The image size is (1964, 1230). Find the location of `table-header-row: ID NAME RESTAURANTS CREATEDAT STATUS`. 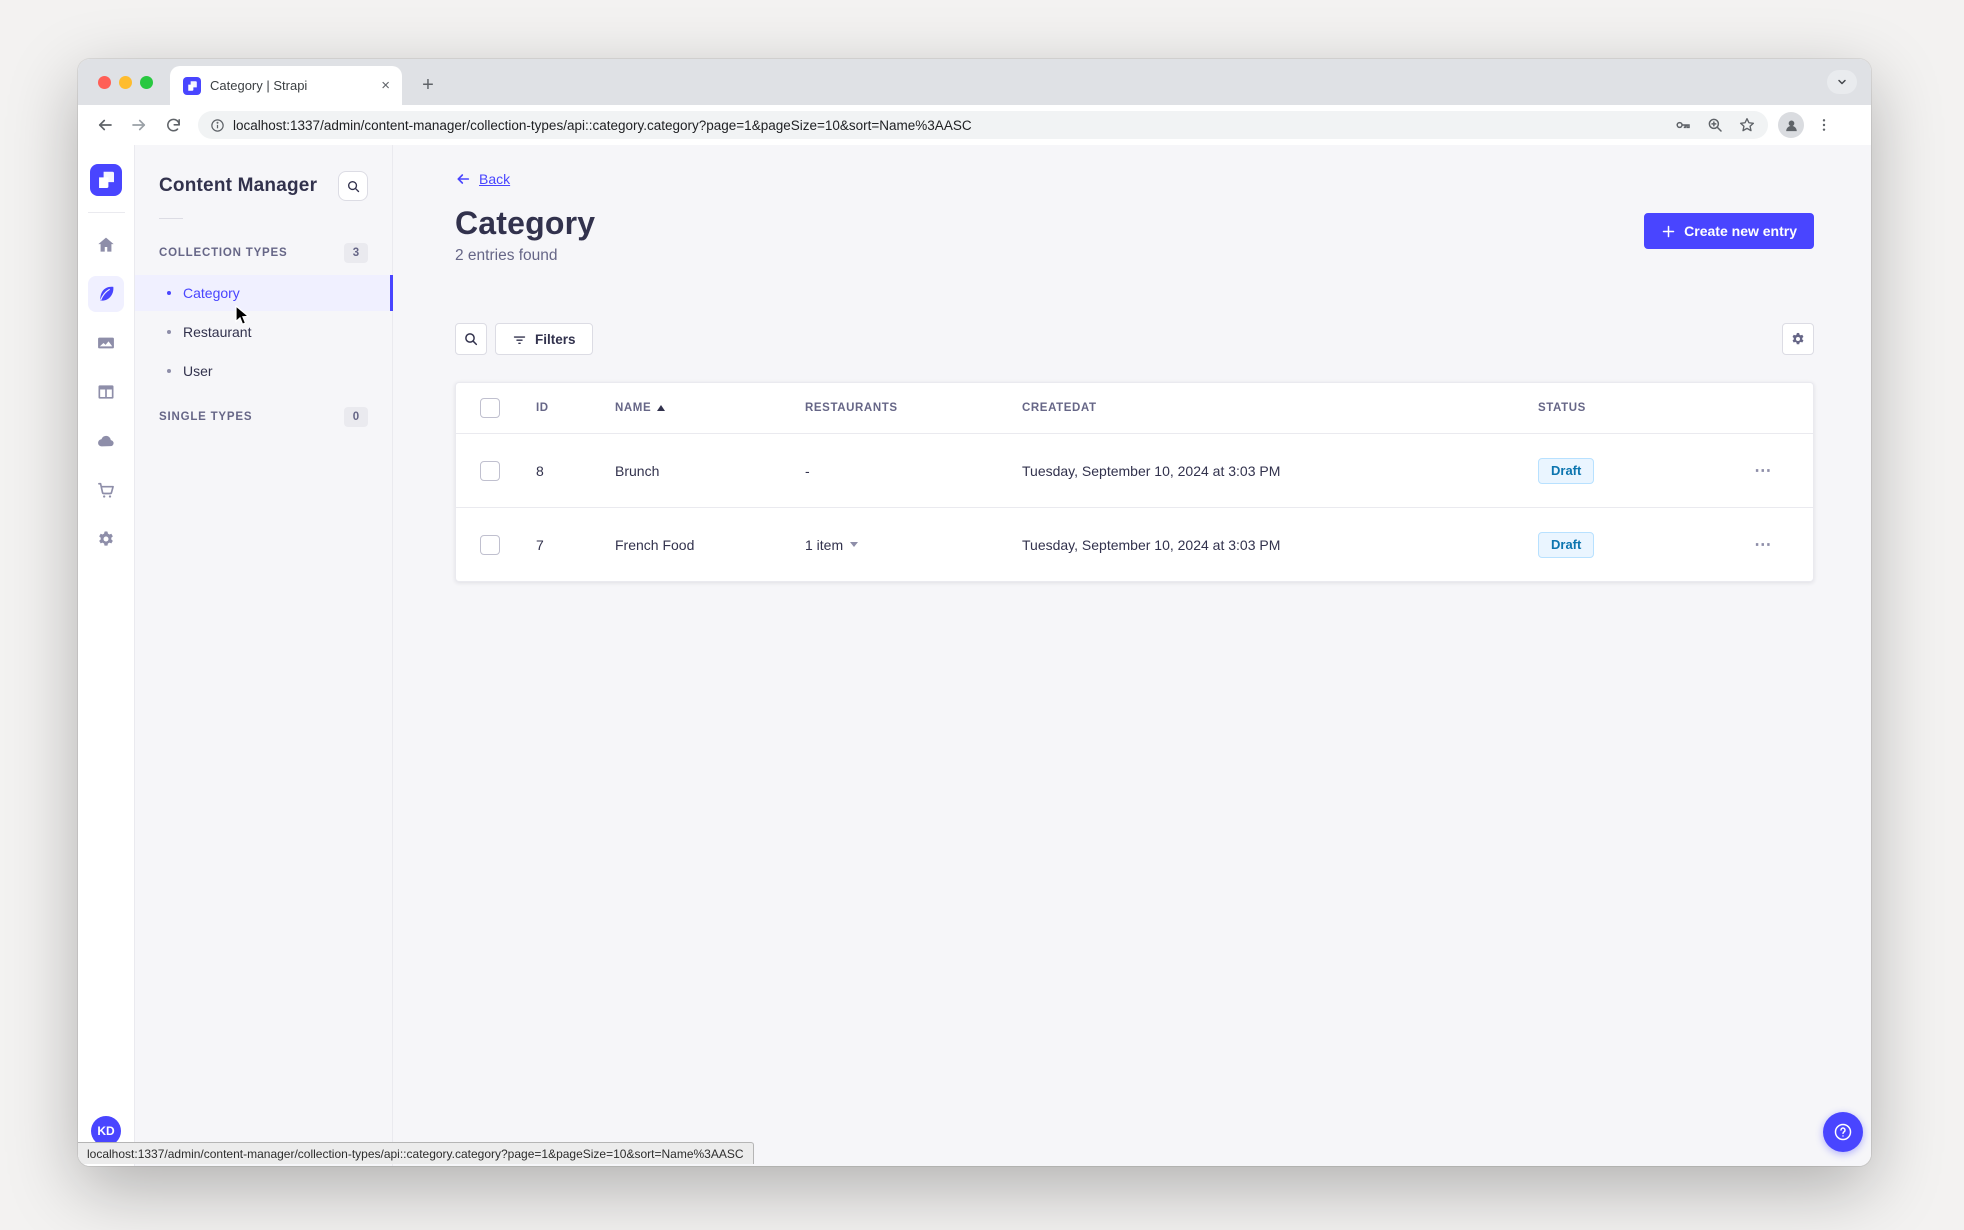

table-header-row: ID NAME RESTAURANTS CREATEDAT STATUS is located at coordinates (1134, 408).